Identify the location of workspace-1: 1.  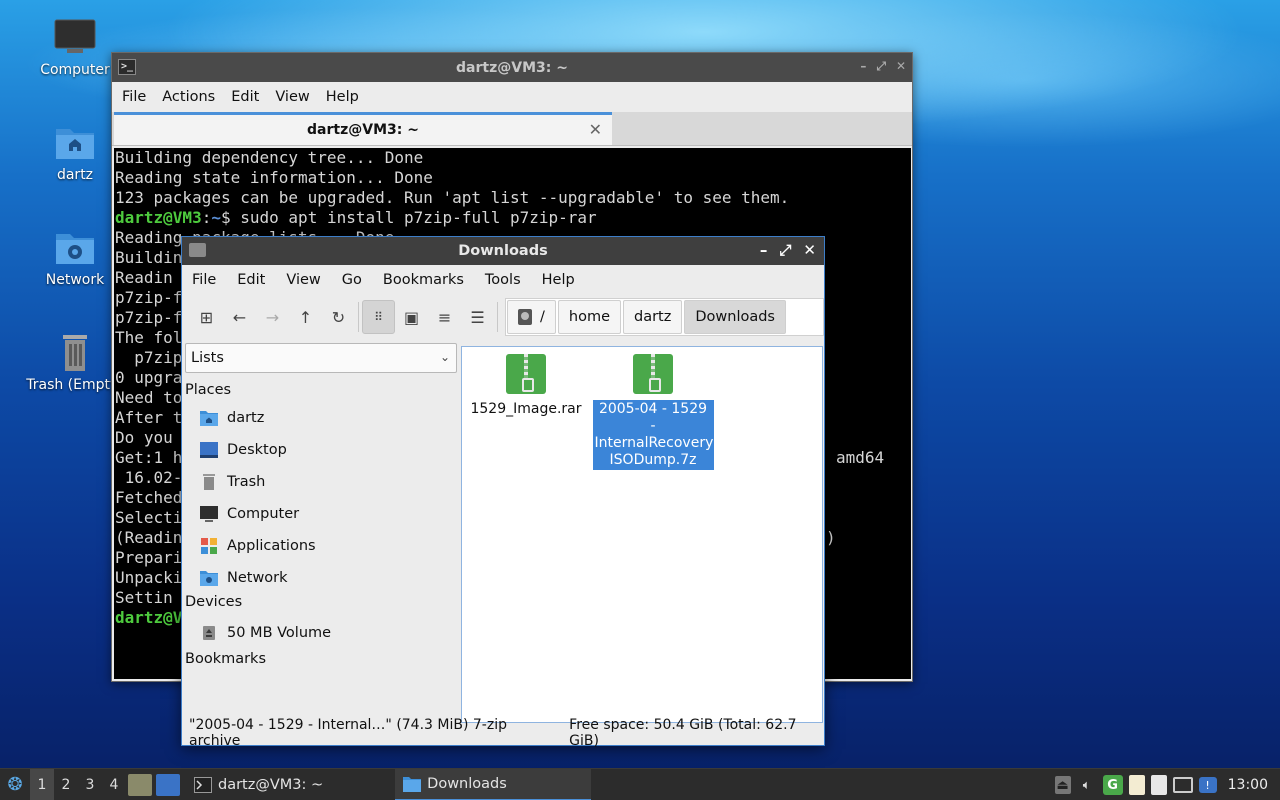
(42, 784).